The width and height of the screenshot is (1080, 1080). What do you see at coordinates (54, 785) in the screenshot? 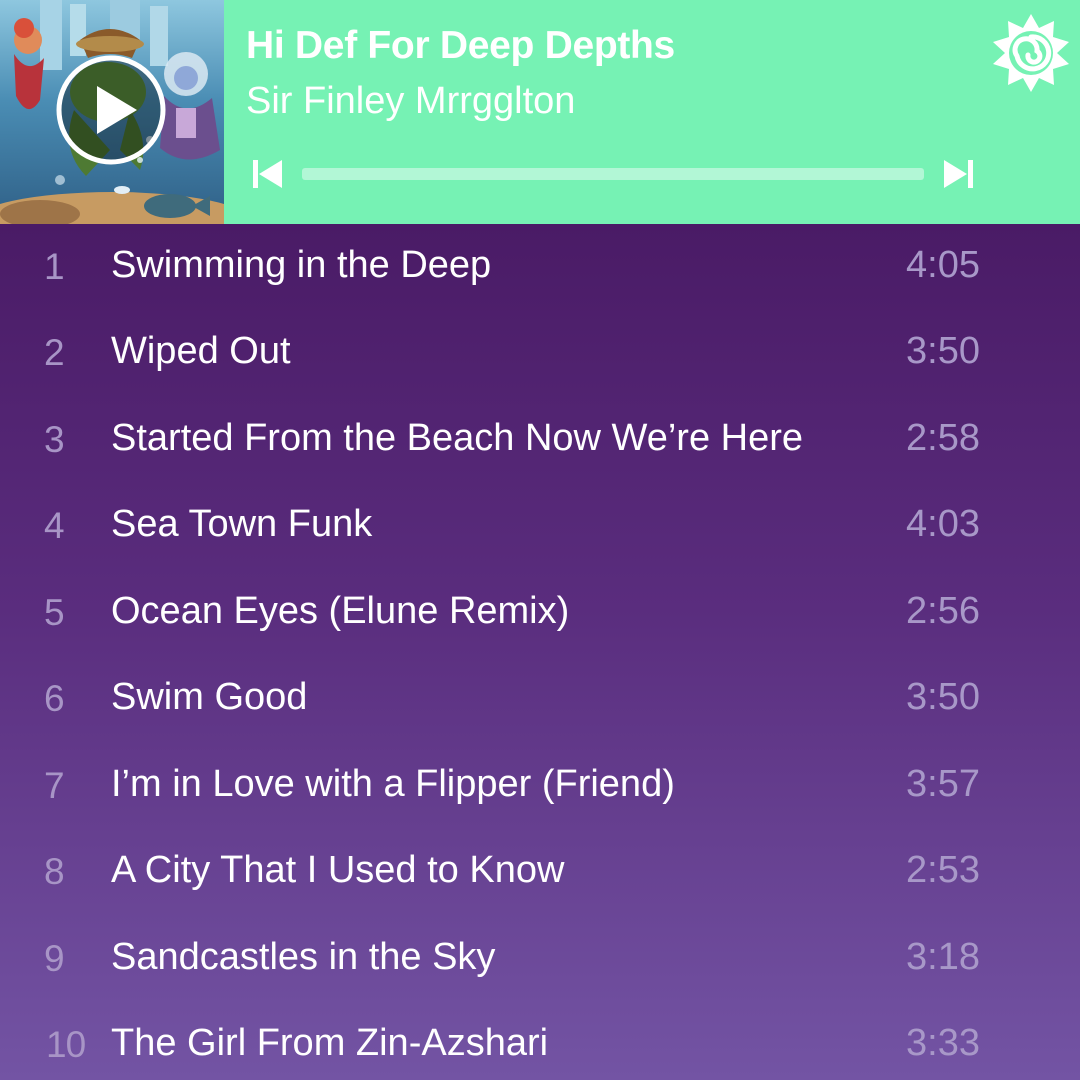
I see `track-number: 7` at bounding box center [54, 785].